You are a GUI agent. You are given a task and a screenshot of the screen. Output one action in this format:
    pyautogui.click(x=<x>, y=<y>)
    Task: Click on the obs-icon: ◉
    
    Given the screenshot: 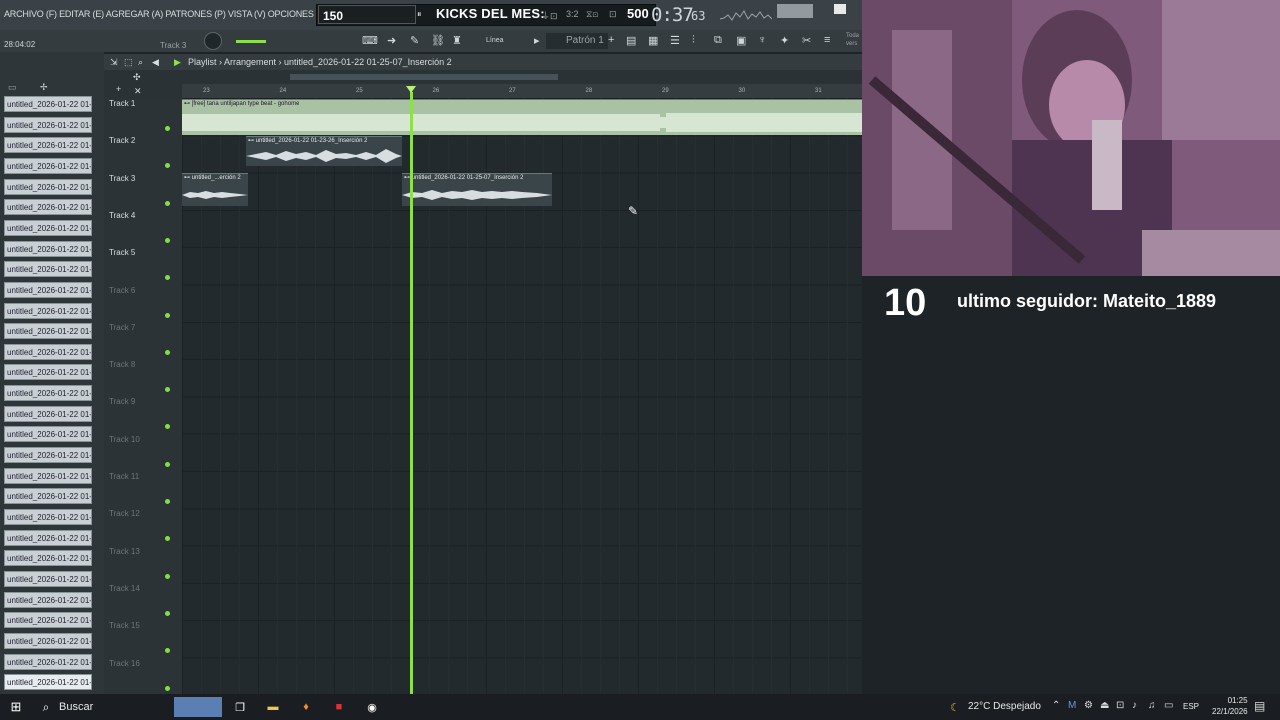 What is the action you would take?
    pyautogui.click(x=372, y=707)
    